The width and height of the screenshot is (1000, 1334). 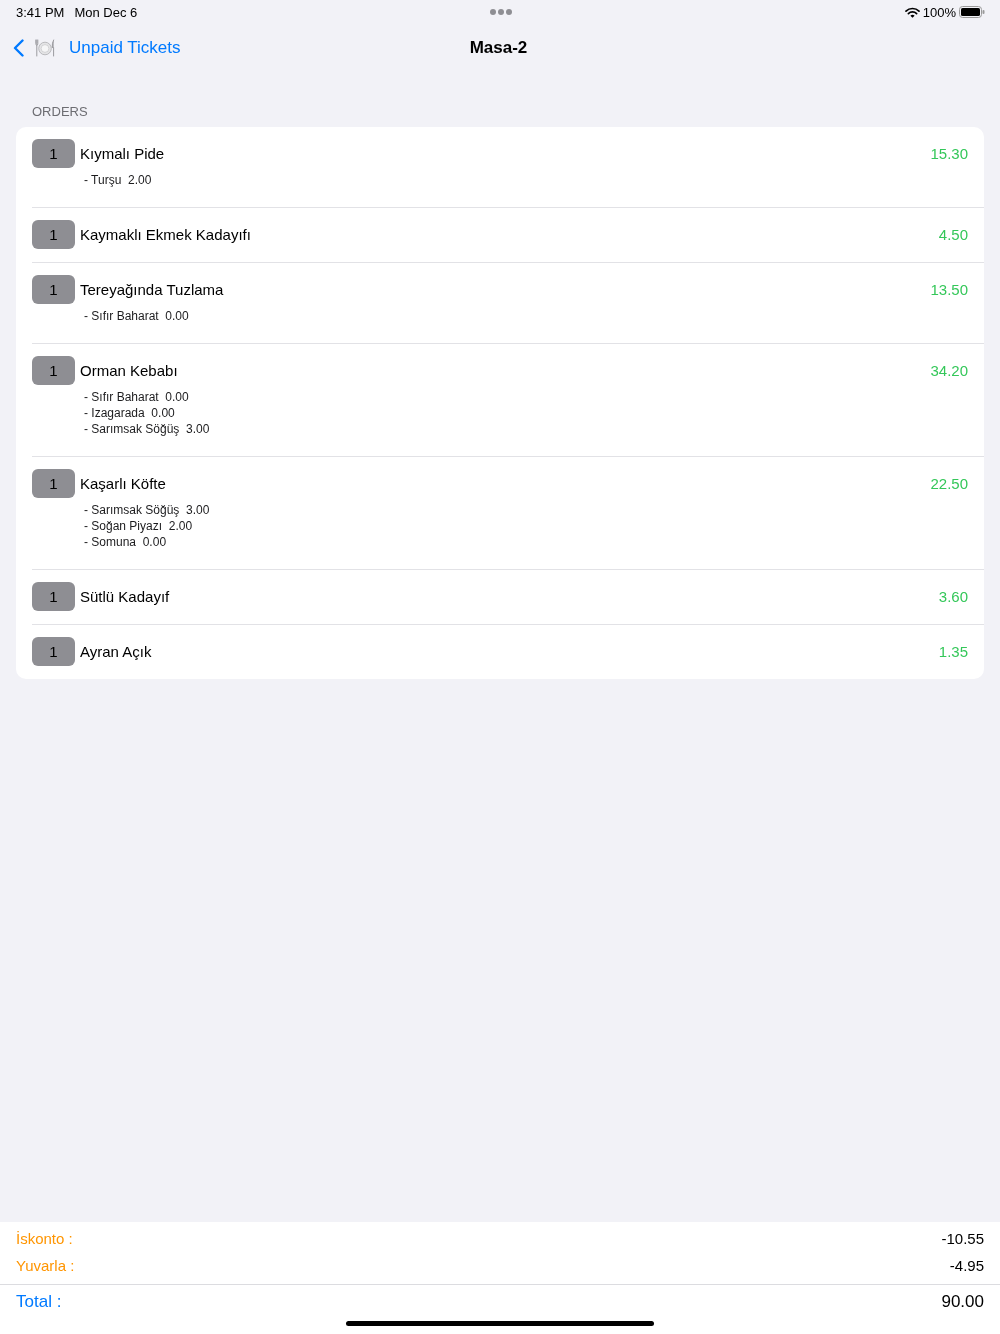 I want to click on wifi-icon, so click(x=912, y=12).